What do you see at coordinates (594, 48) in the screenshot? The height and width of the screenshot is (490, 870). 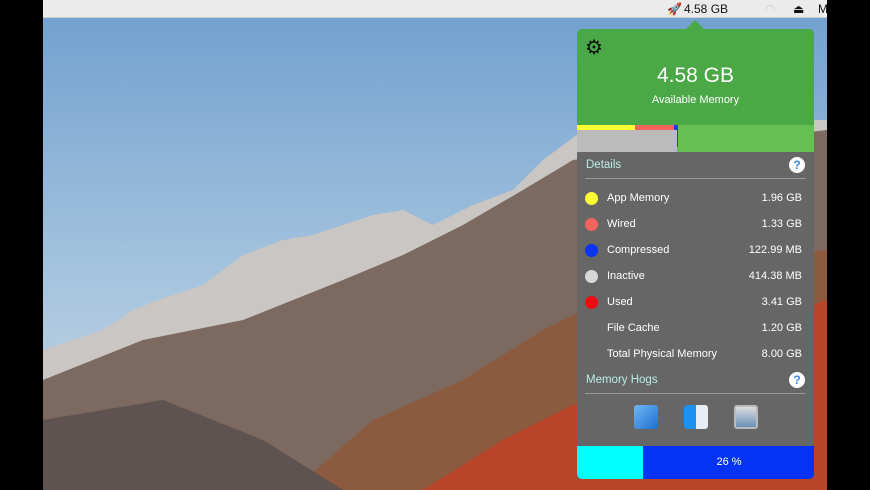 I see `gear-icon: ⚙` at bounding box center [594, 48].